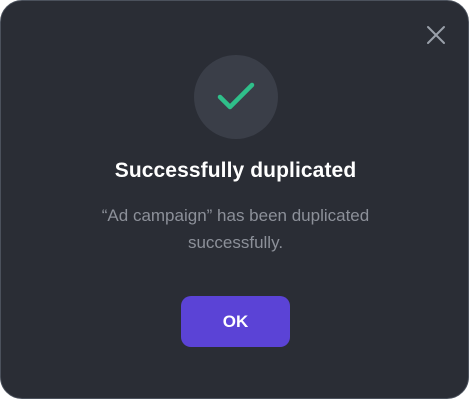  I want to click on dialog-title: Successfully duplicated, so click(235, 170).